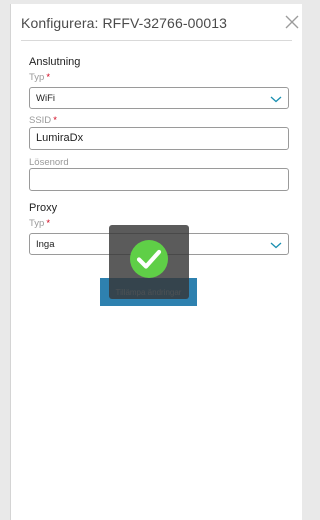 The image size is (320, 520). I want to click on connection-section-title: Anslutning, so click(55, 62).